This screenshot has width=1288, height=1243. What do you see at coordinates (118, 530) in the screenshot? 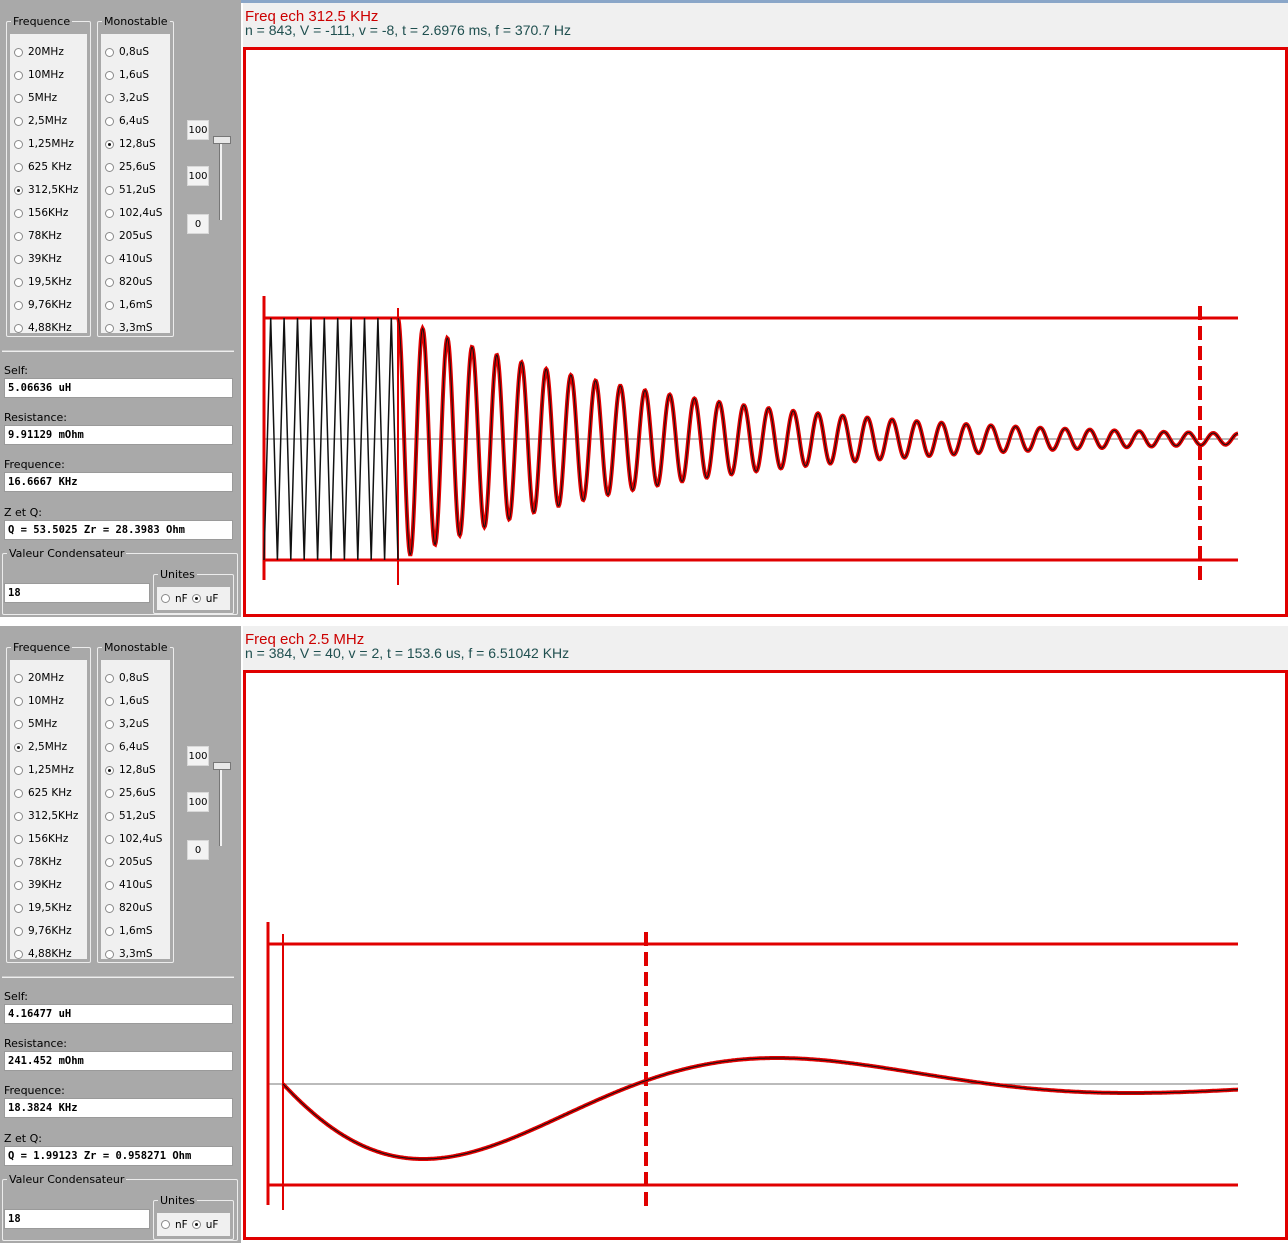
I see `zq-field: Q = 53.5025 Zr = 28.3983 Ohm` at bounding box center [118, 530].